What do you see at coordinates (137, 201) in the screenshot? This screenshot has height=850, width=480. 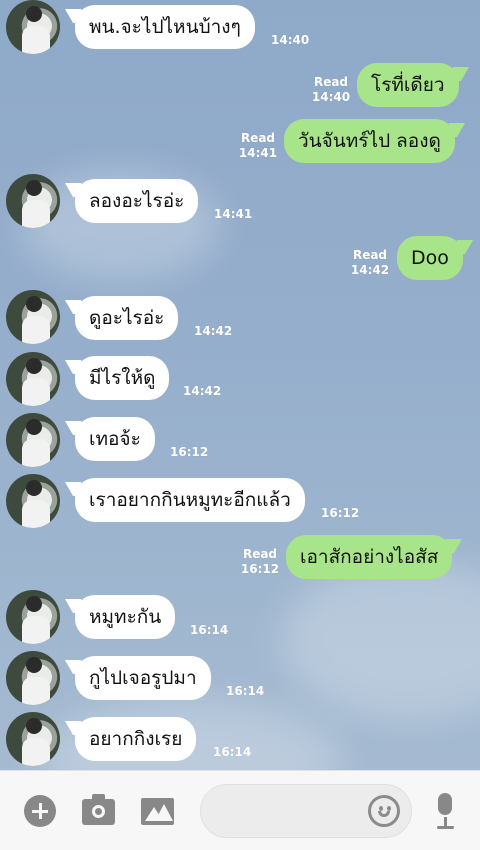 I see `incoming-message: ลองอะไรอ่ะ` at bounding box center [137, 201].